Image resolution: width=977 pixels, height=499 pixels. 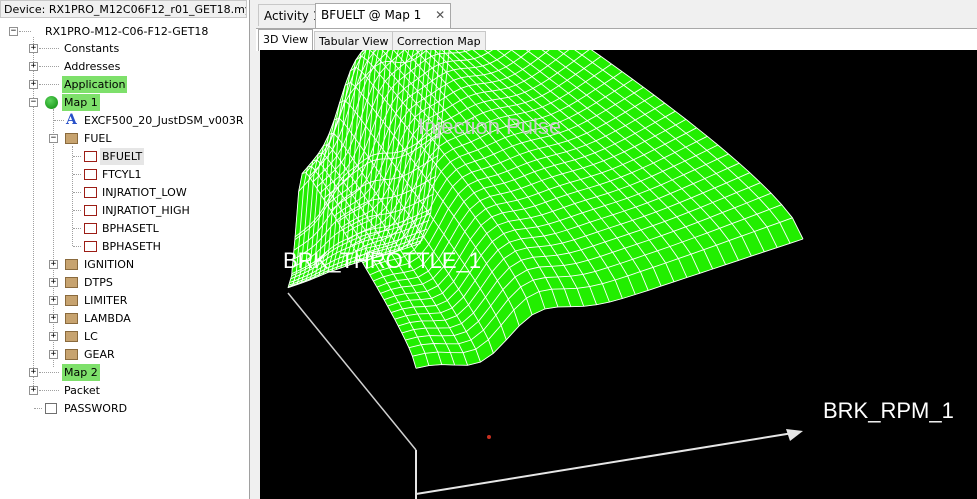 I want to click on tree-item-label: BPHASETH, so click(x=131, y=246).